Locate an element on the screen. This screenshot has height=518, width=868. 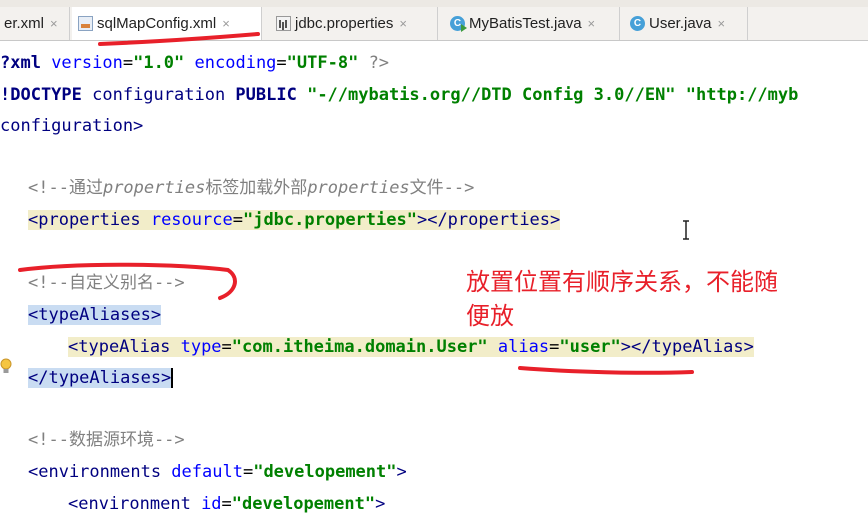
note-line-1: 放置位置有顺序关系，不能随 is located at coordinates (622, 282).